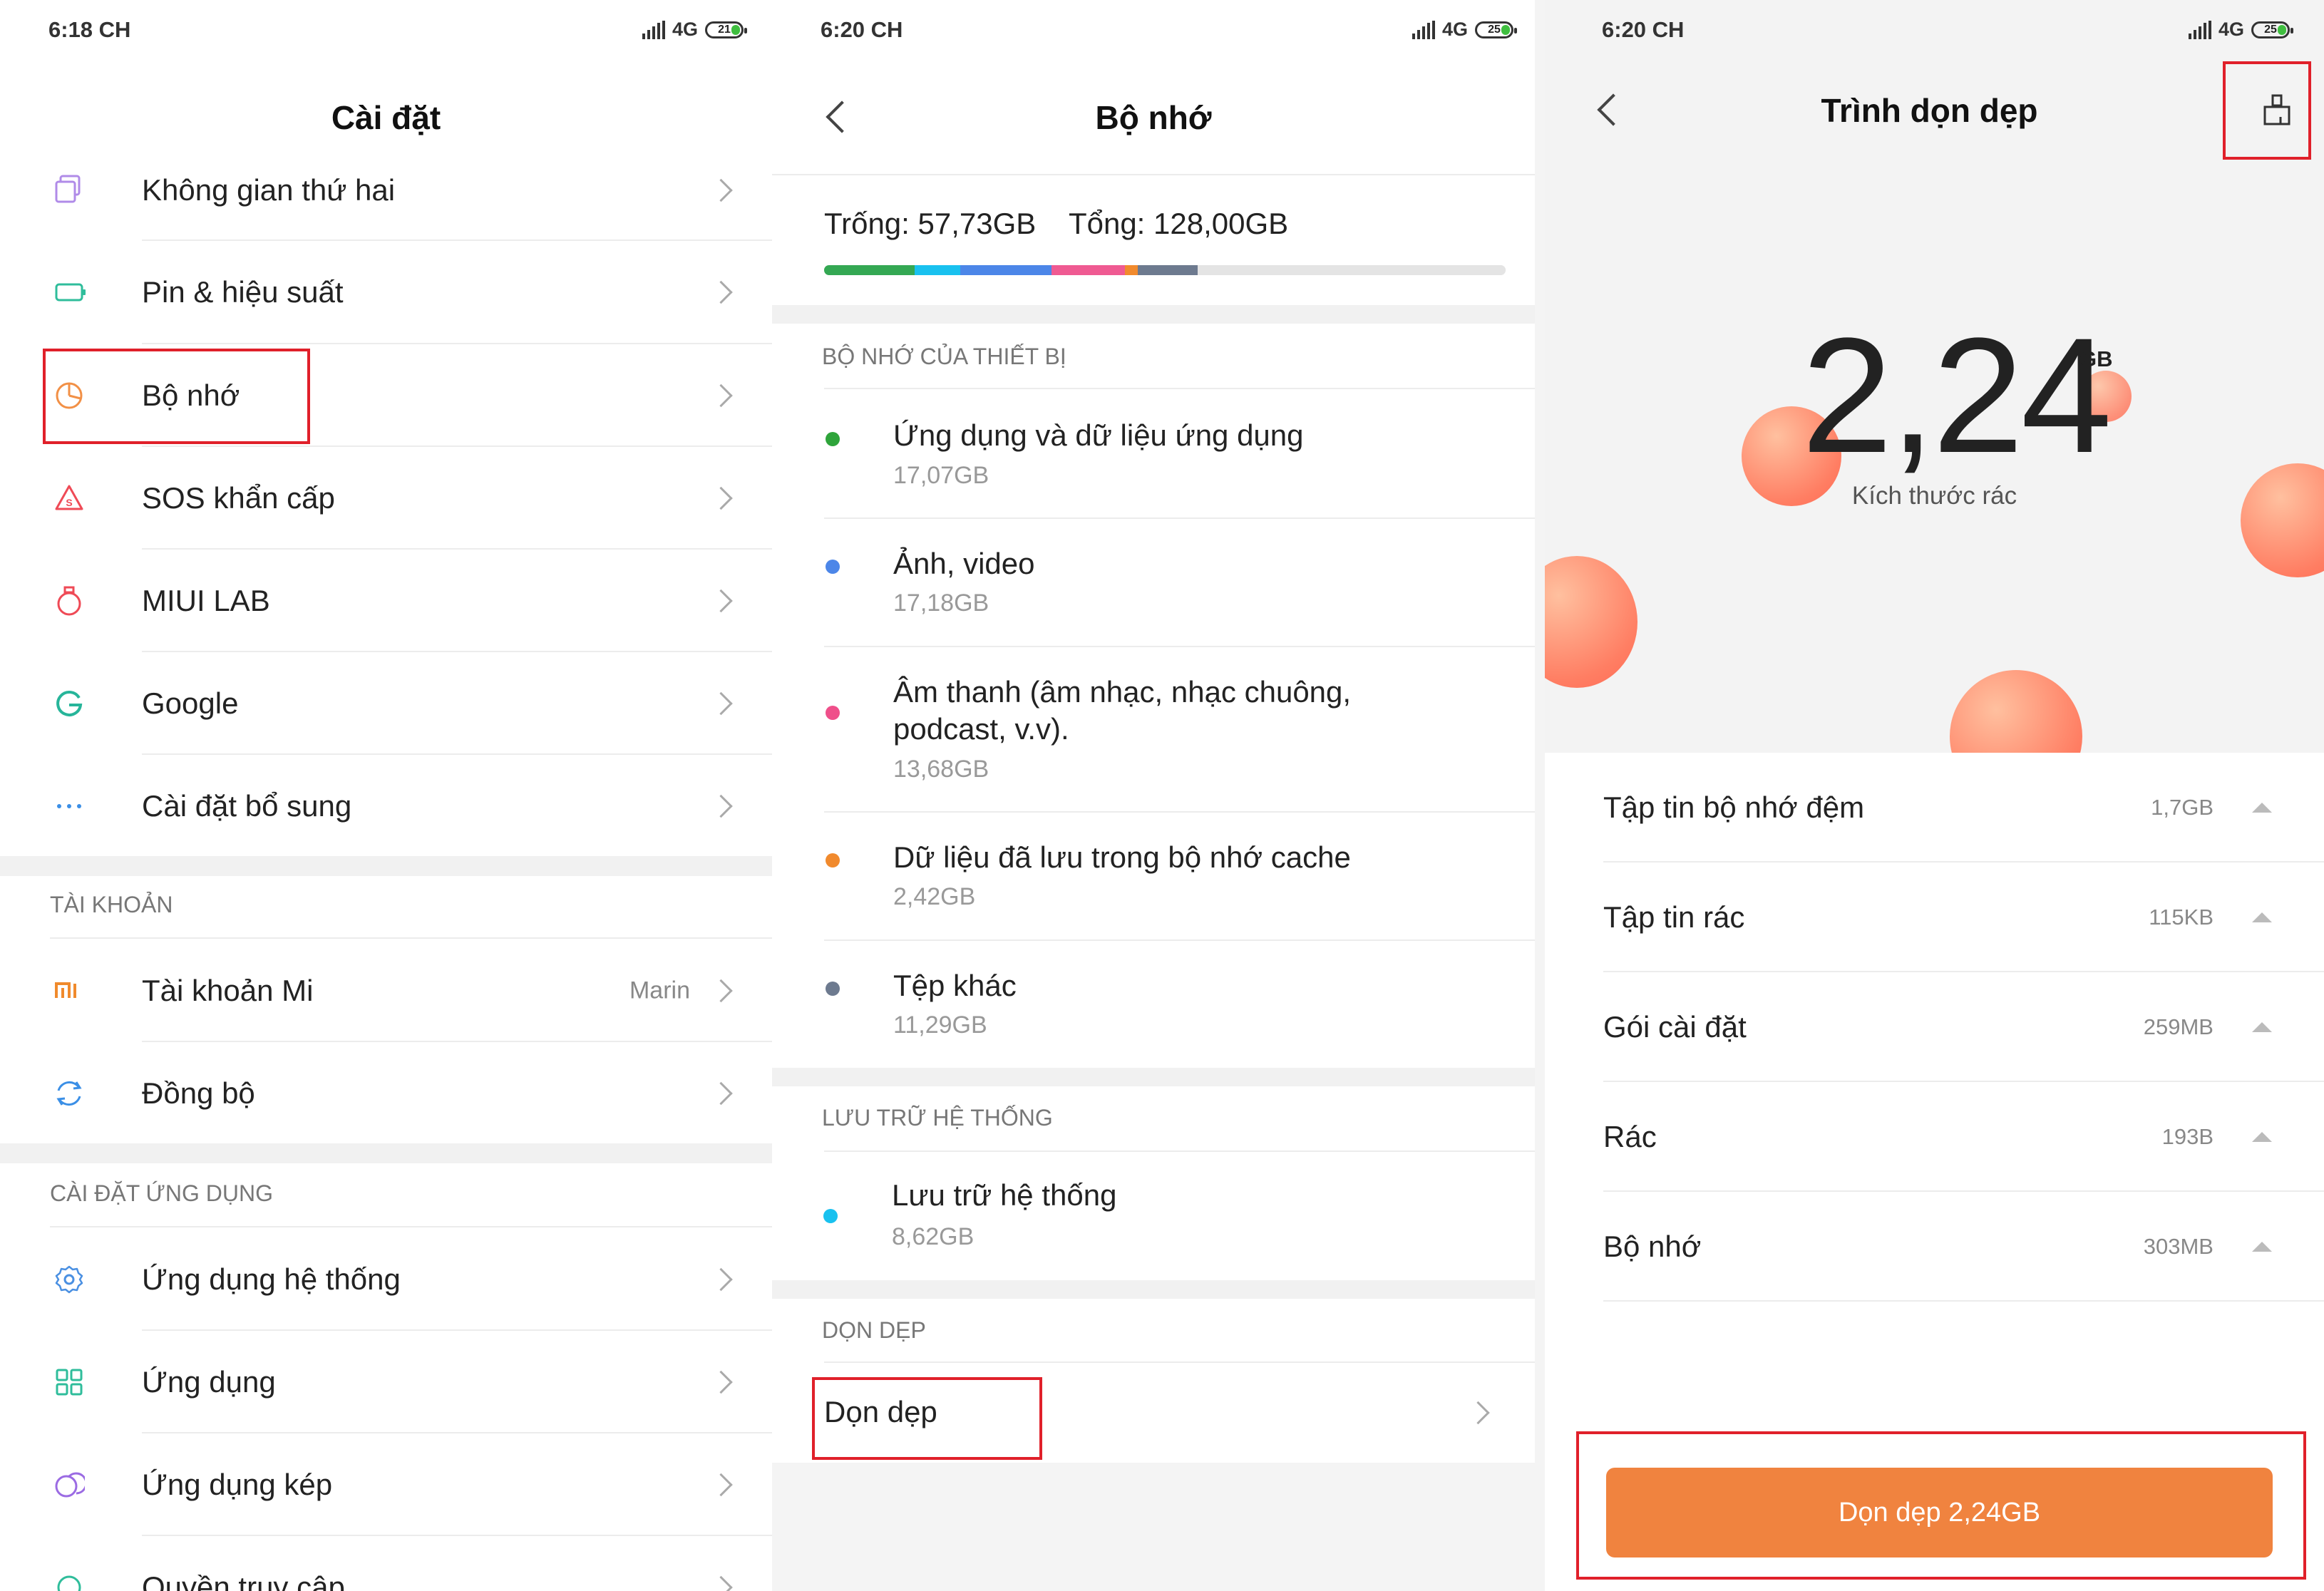 This screenshot has height=1591, width=2324. I want to click on cleaner-item-name: Tập tin bộ nhớ đệm, so click(1734, 807).